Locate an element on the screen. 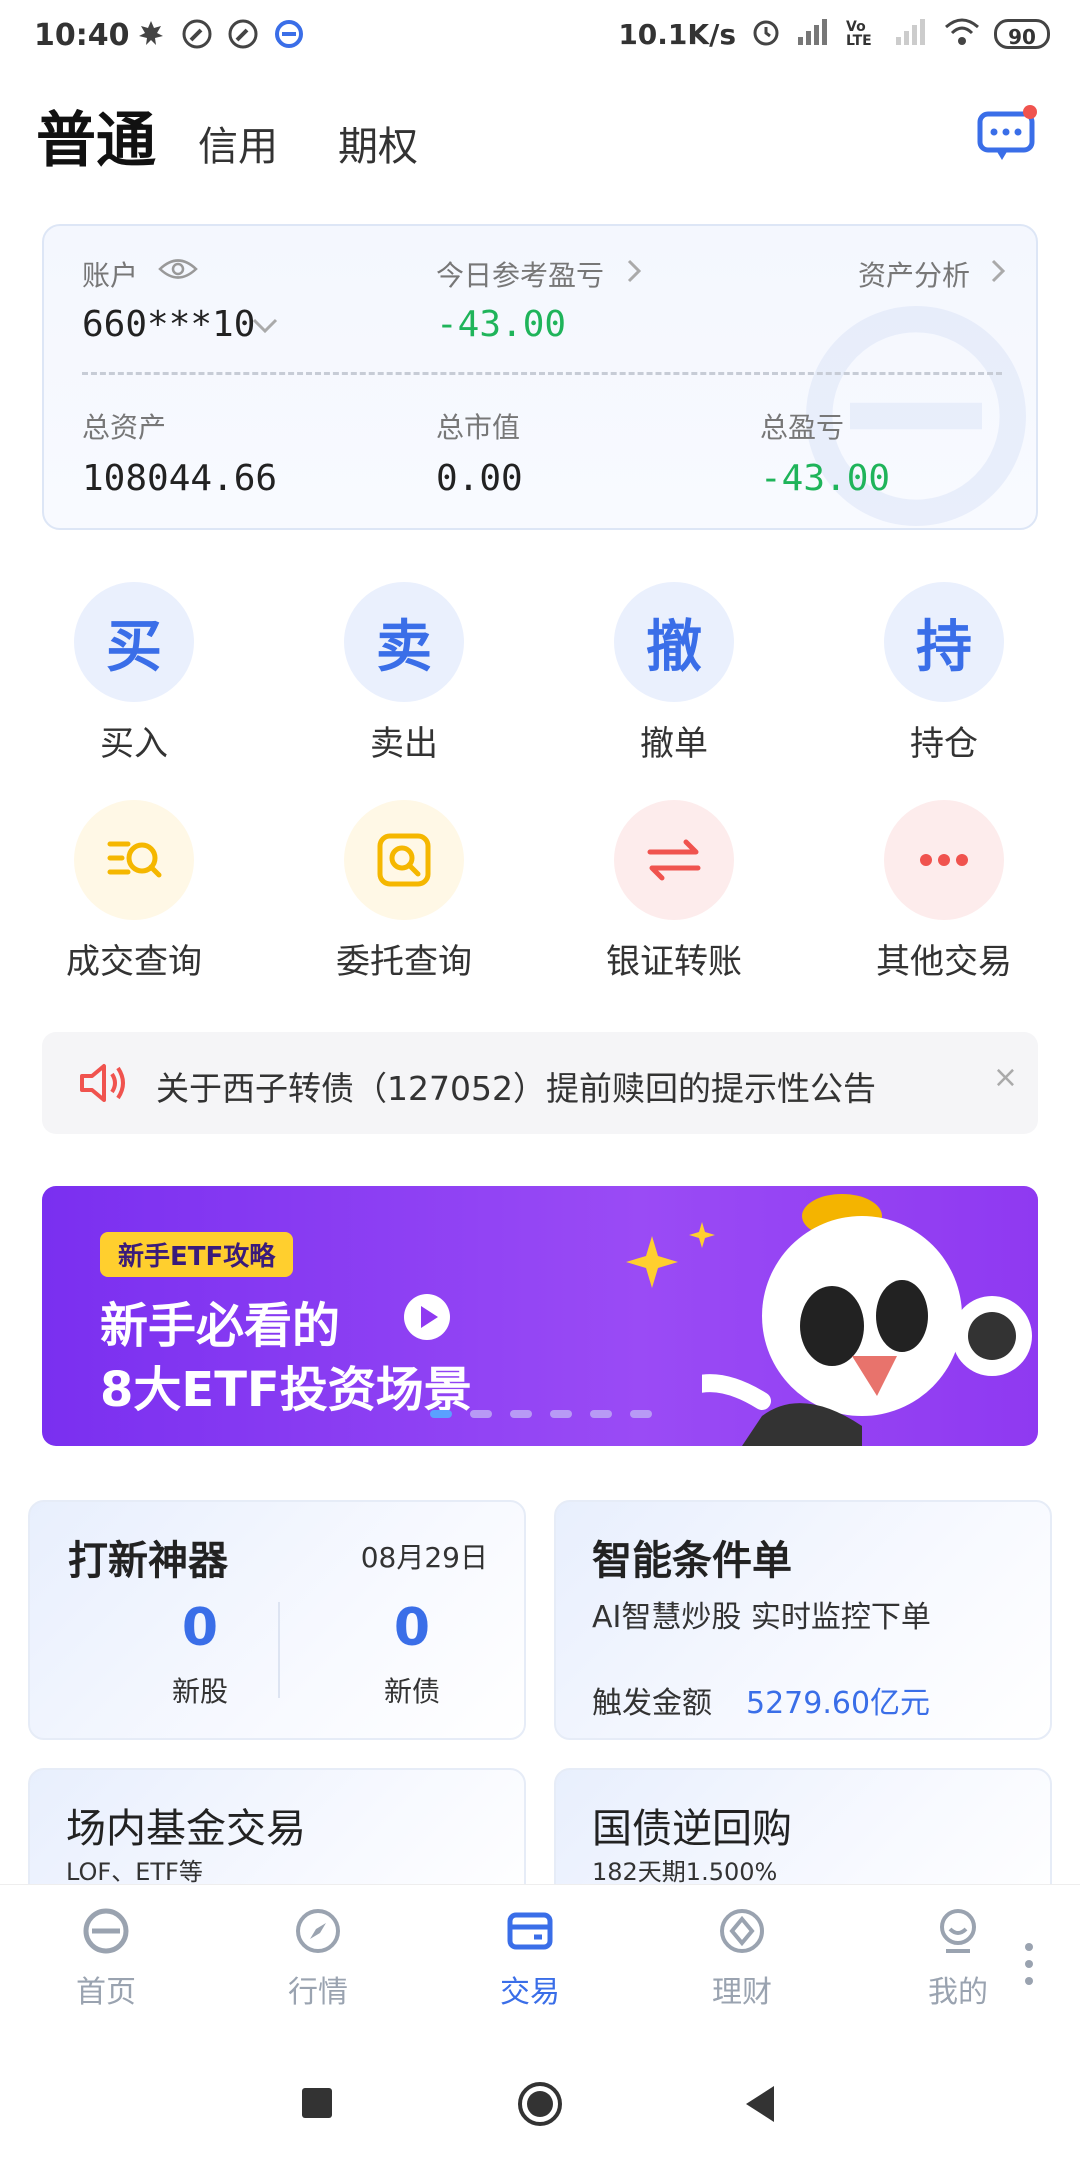  repo-title: 国债逆回购 is located at coordinates (692, 1829).